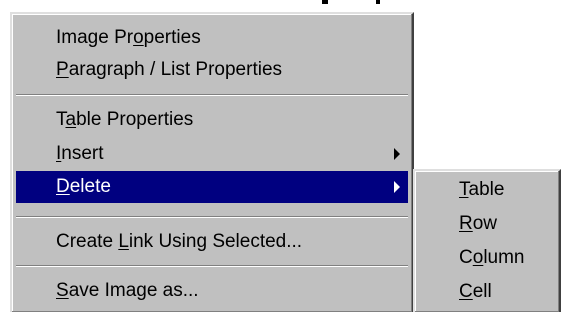 Image resolution: width=565 pixels, height=312 pixels. I want to click on menu-item-paragraph-list-properties: Paragraph / List Properties, so click(212, 70).